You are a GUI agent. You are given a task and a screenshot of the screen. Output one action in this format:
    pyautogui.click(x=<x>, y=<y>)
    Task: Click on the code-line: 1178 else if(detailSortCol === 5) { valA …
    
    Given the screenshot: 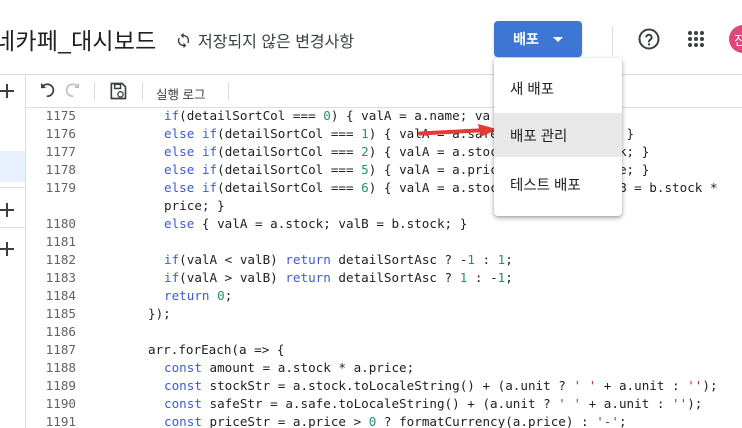 What is the action you would take?
    pyautogui.click(x=384, y=170)
    